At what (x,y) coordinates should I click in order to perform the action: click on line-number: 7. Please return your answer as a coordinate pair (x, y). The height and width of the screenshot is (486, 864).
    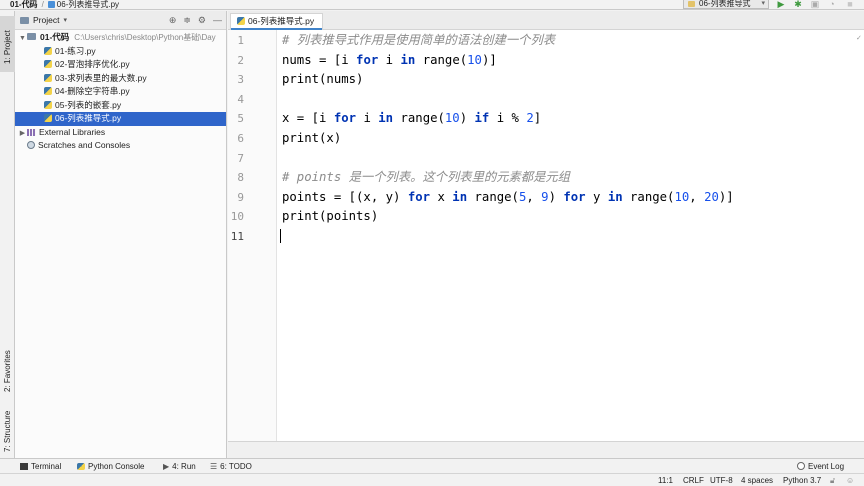
    Looking at the image, I should click on (240, 158).